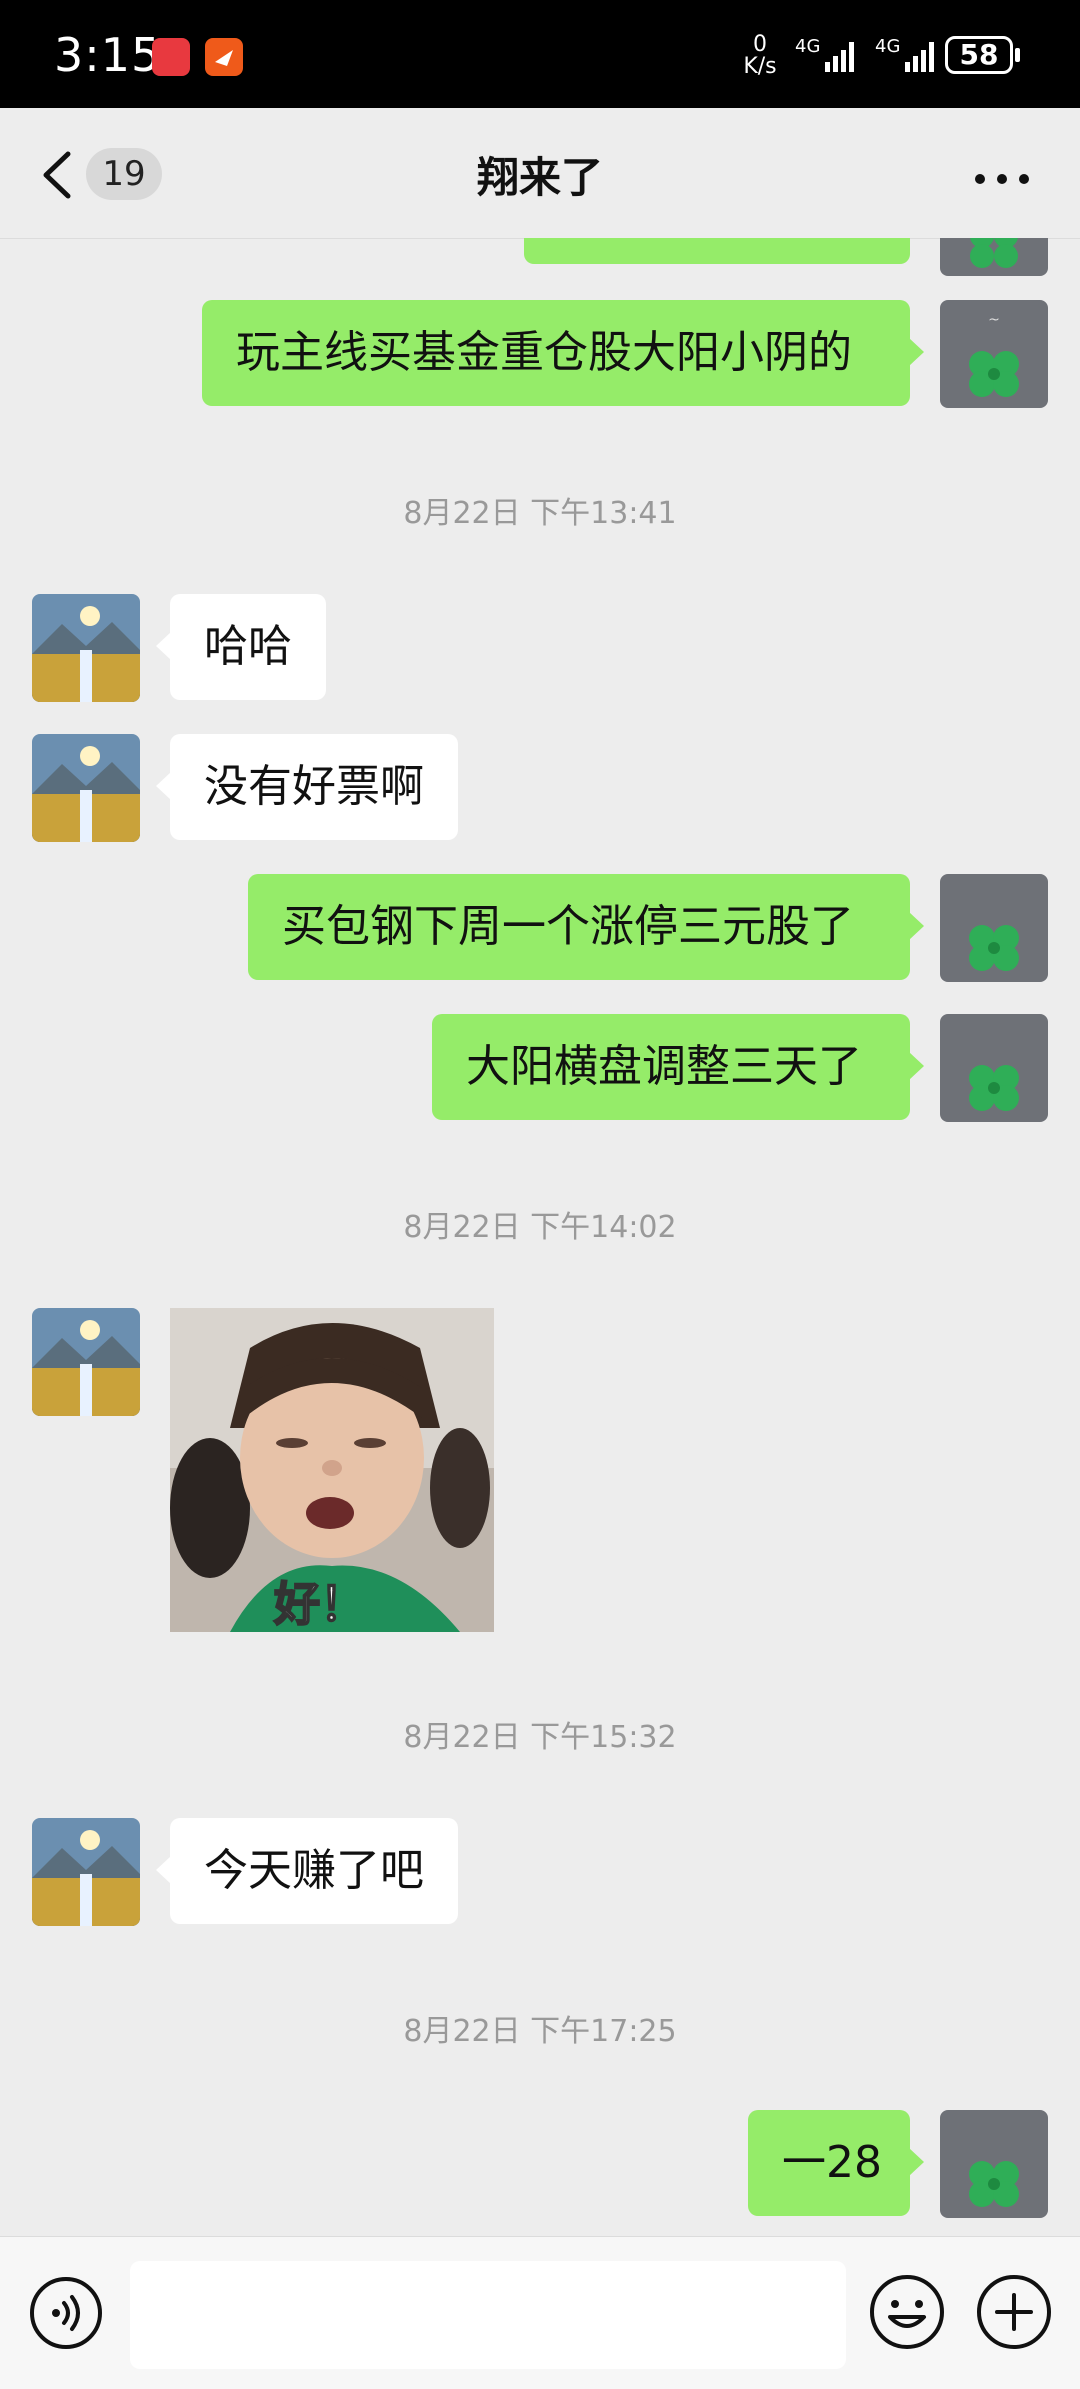 This screenshot has height=2389, width=1080. What do you see at coordinates (319, 1604) in the screenshot?
I see `sticker-caption: 好！` at bounding box center [319, 1604].